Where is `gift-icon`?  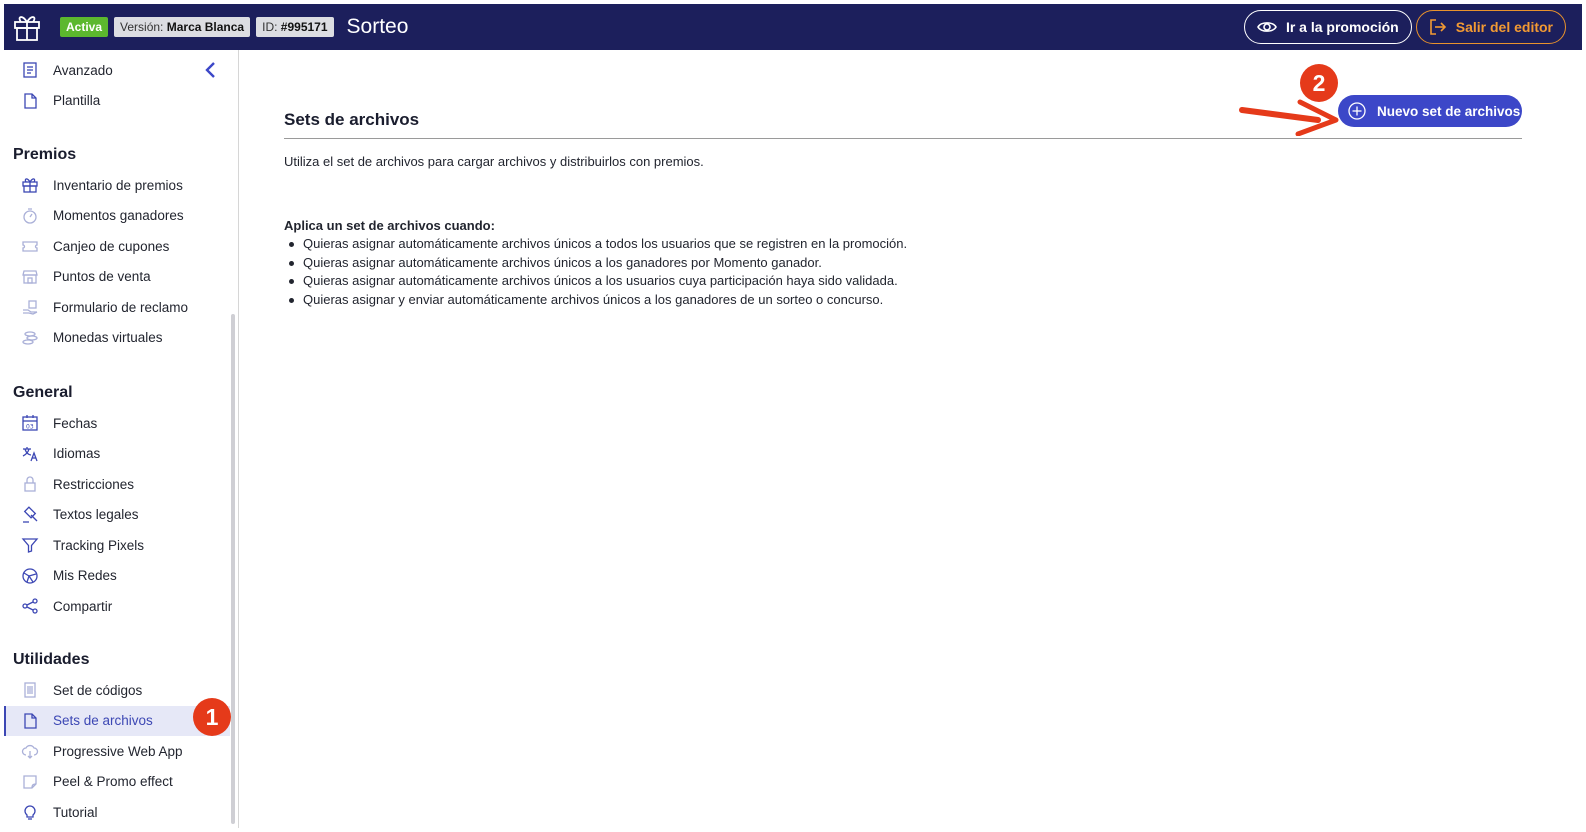
gift-icon is located at coordinates (30, 185).